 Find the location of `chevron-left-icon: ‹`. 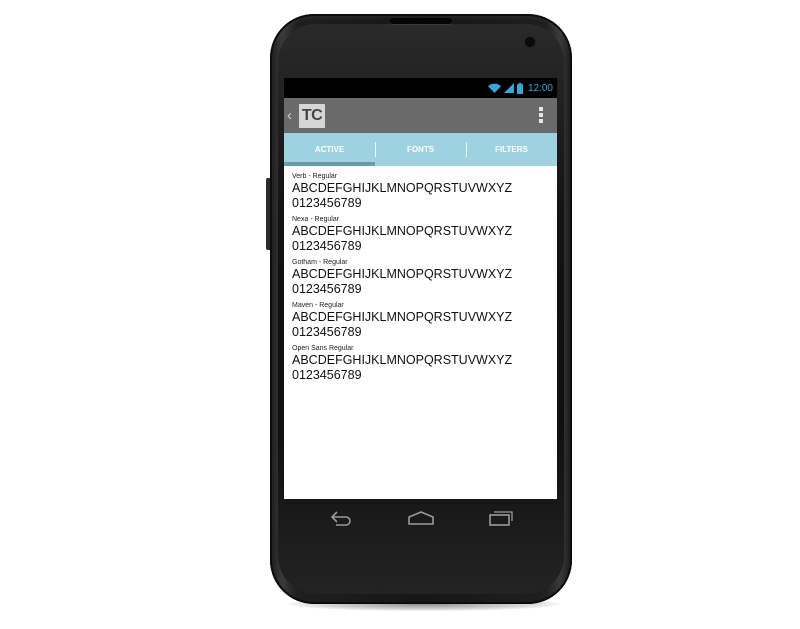

chevron-left-icon: ‹ is located at coordinates (291, 115).